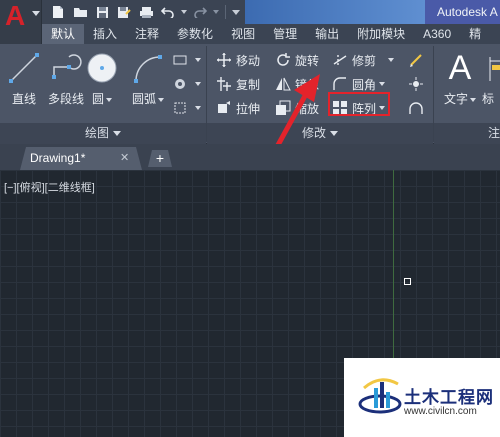  What do you see at coordinates (49, 187) in the screenshot?
I see `viewport-controls: [−][俯视][二维线框]` at bounding box center [49, 187].